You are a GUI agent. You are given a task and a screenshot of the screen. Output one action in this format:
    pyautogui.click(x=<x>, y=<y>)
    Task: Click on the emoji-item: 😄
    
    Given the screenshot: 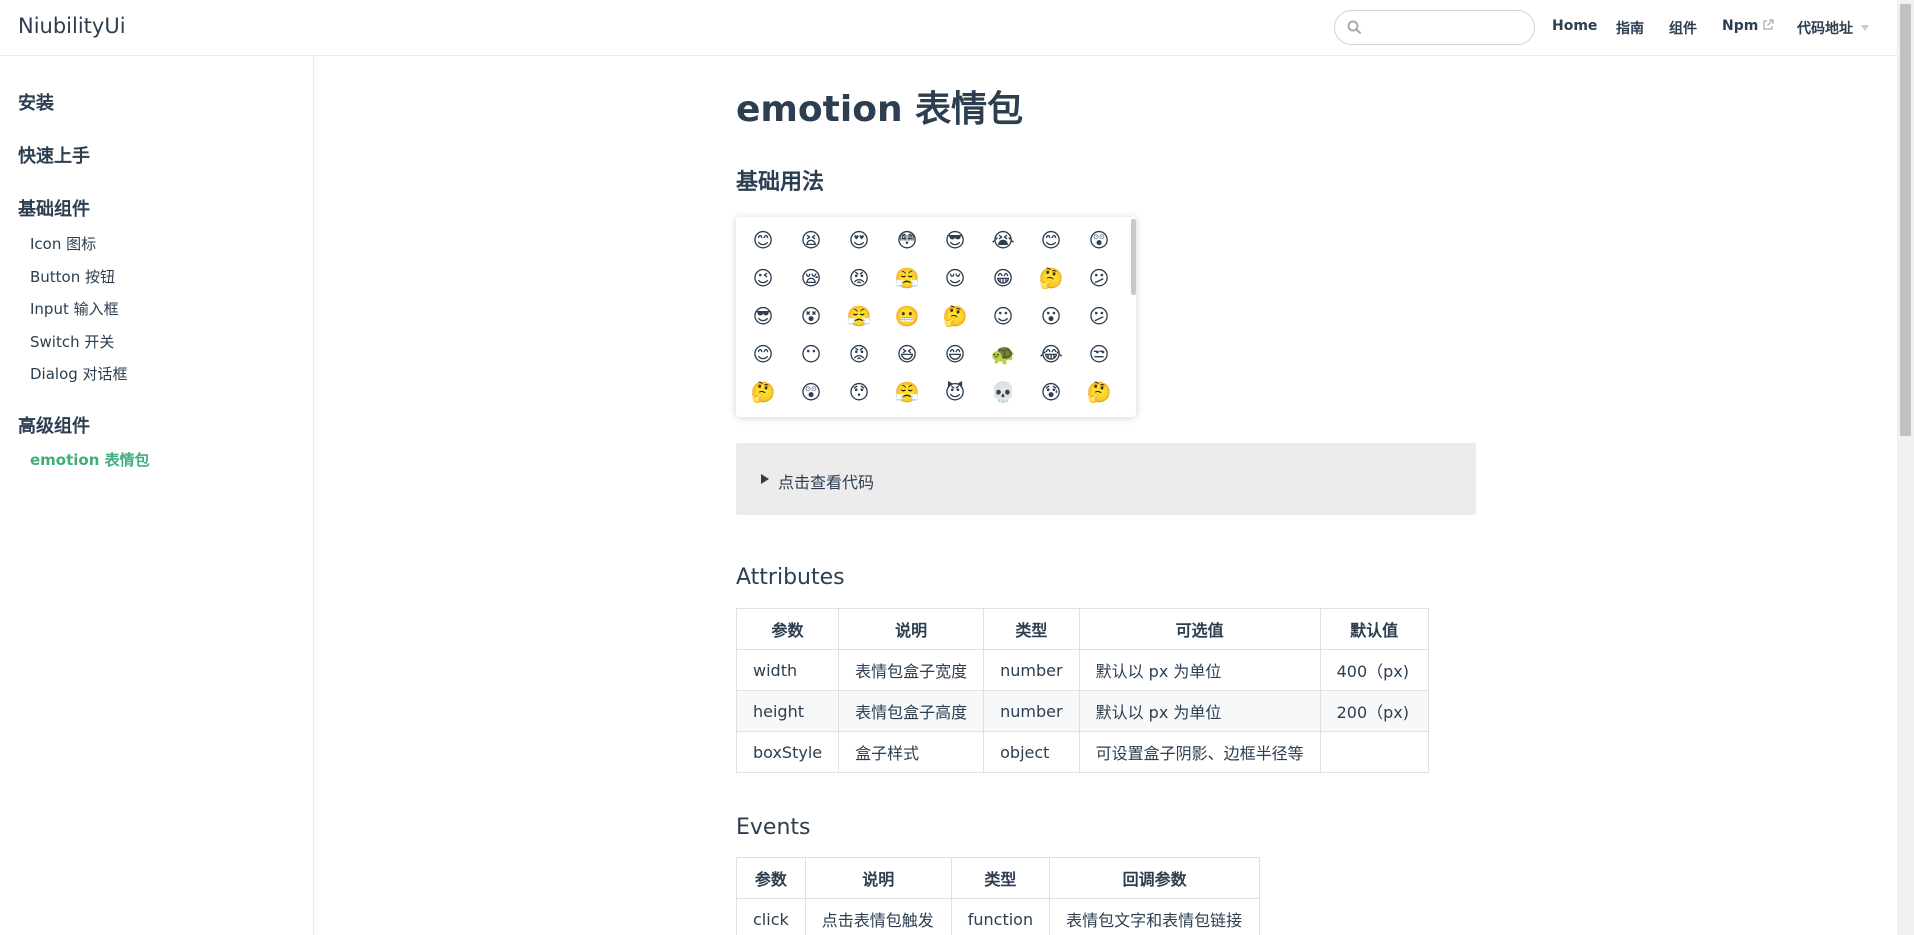 What is the action you would take?
    pyautogui.click(x=955, y=354)
    